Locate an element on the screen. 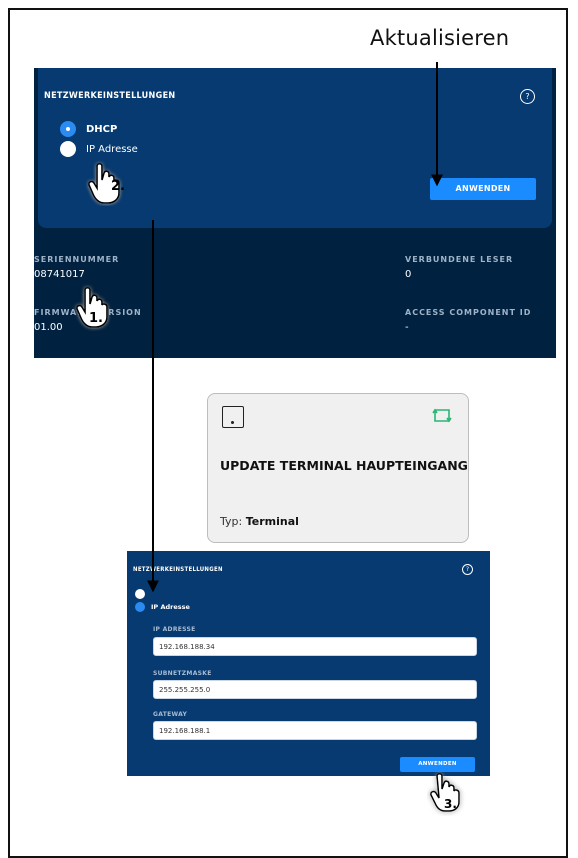 The width and height of the screenshot is (578, 858). hand-cursor-icon: 2. is located at coordinates (106, 183).